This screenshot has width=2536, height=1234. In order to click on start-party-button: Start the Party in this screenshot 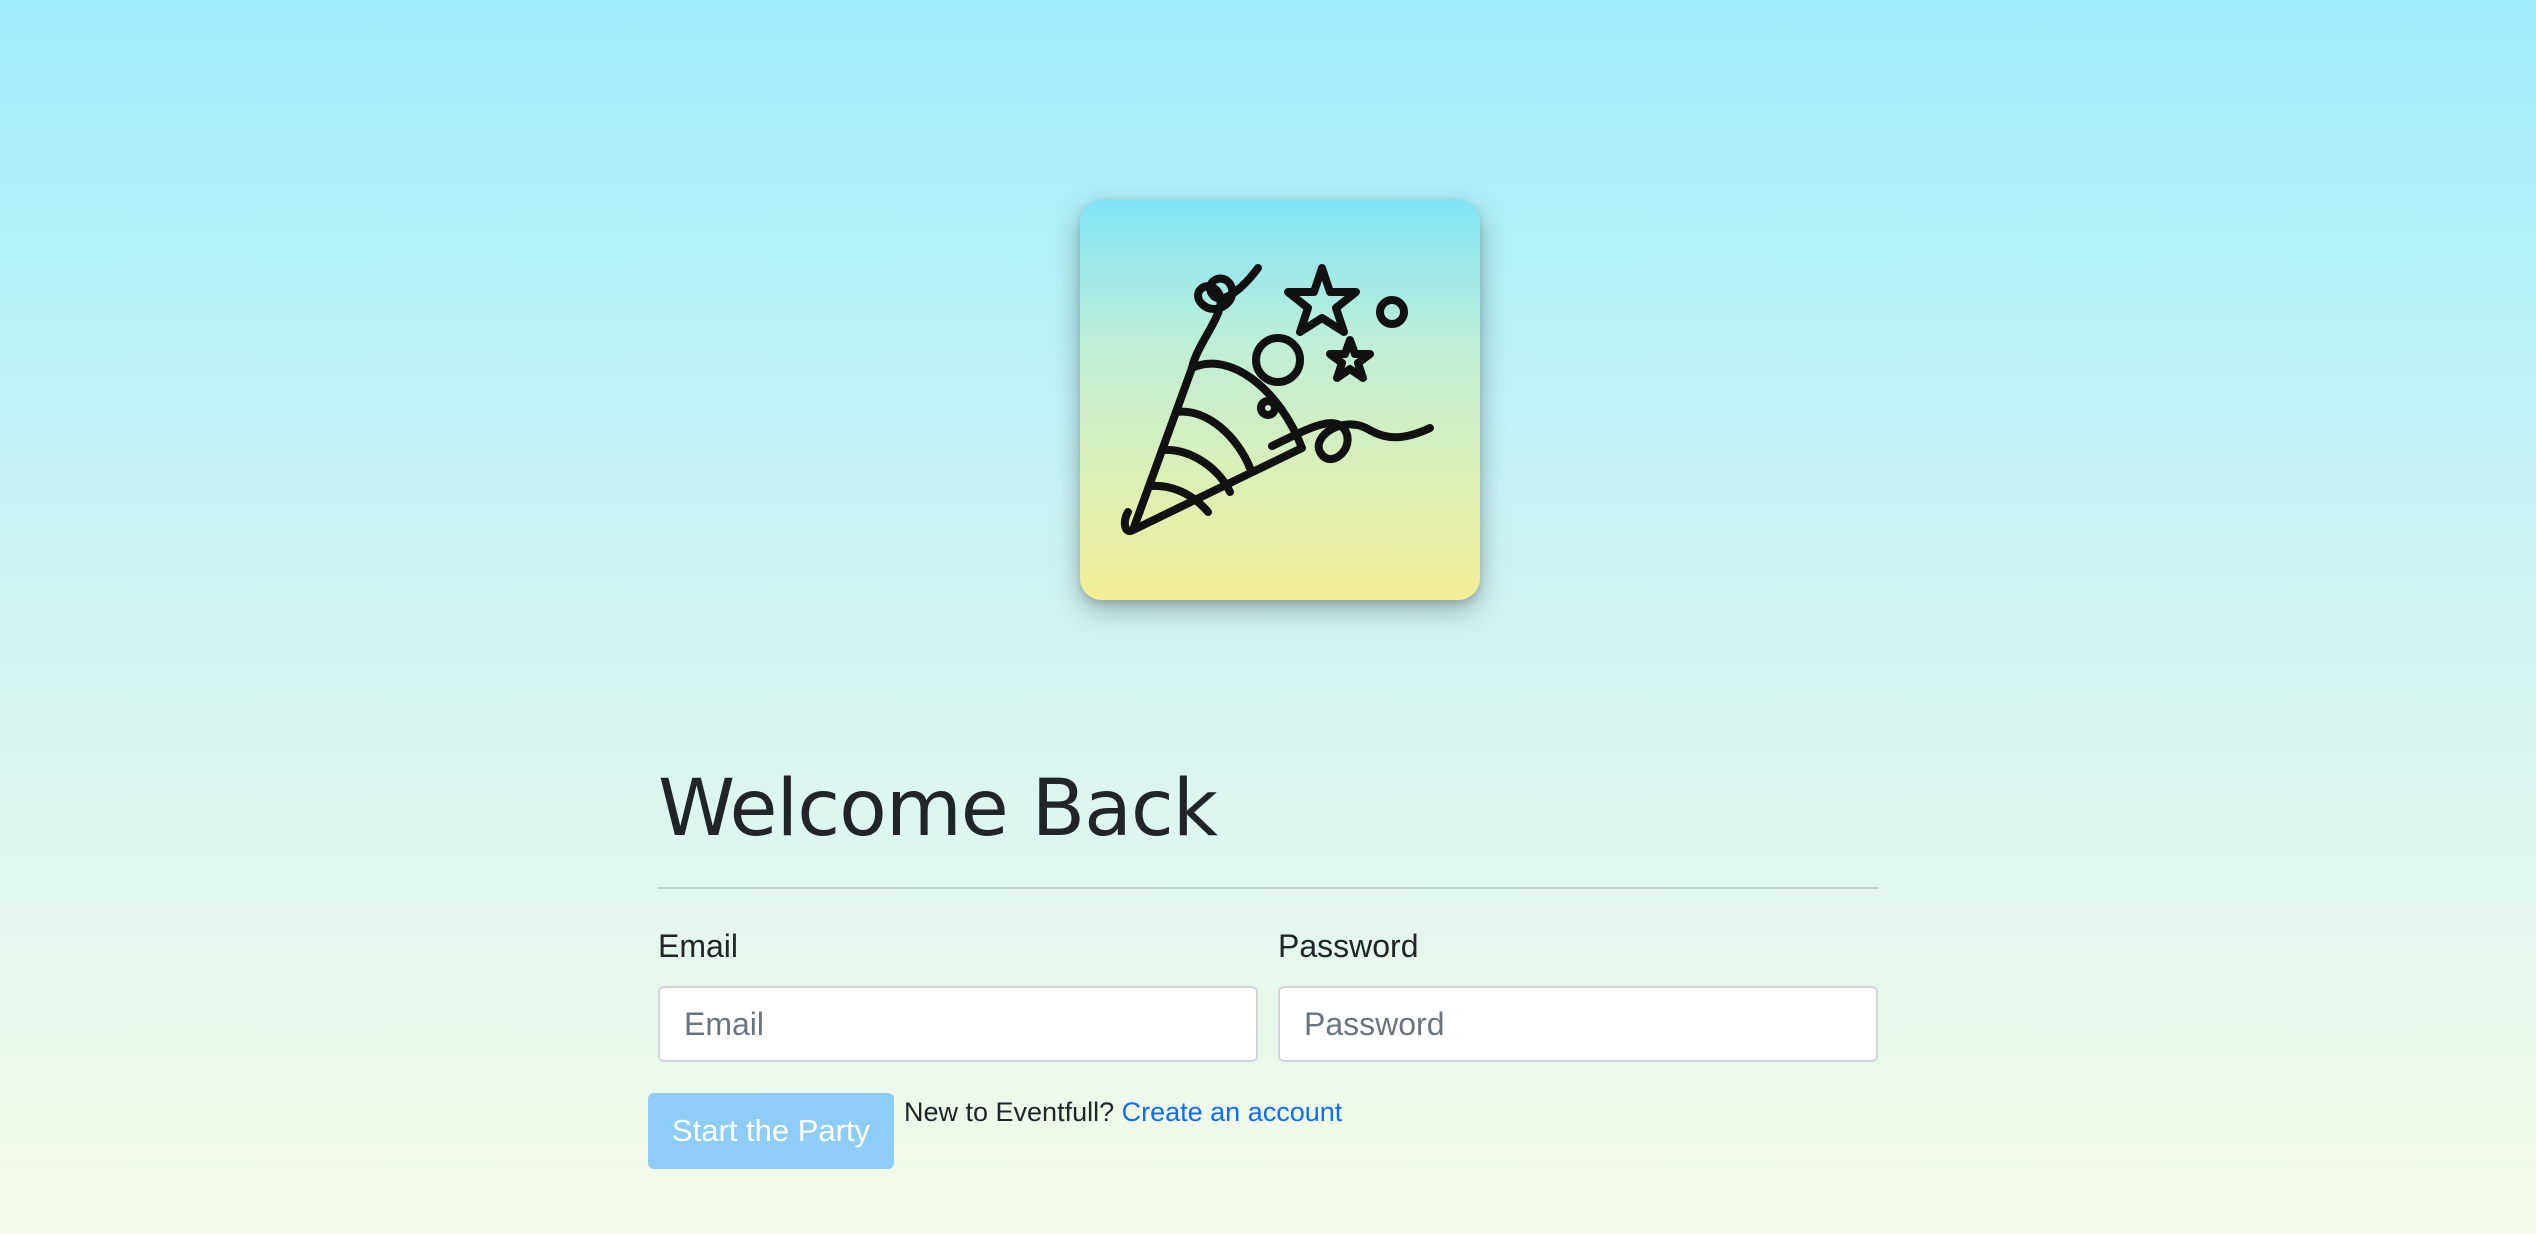, I will do `click(771, 1131)`.